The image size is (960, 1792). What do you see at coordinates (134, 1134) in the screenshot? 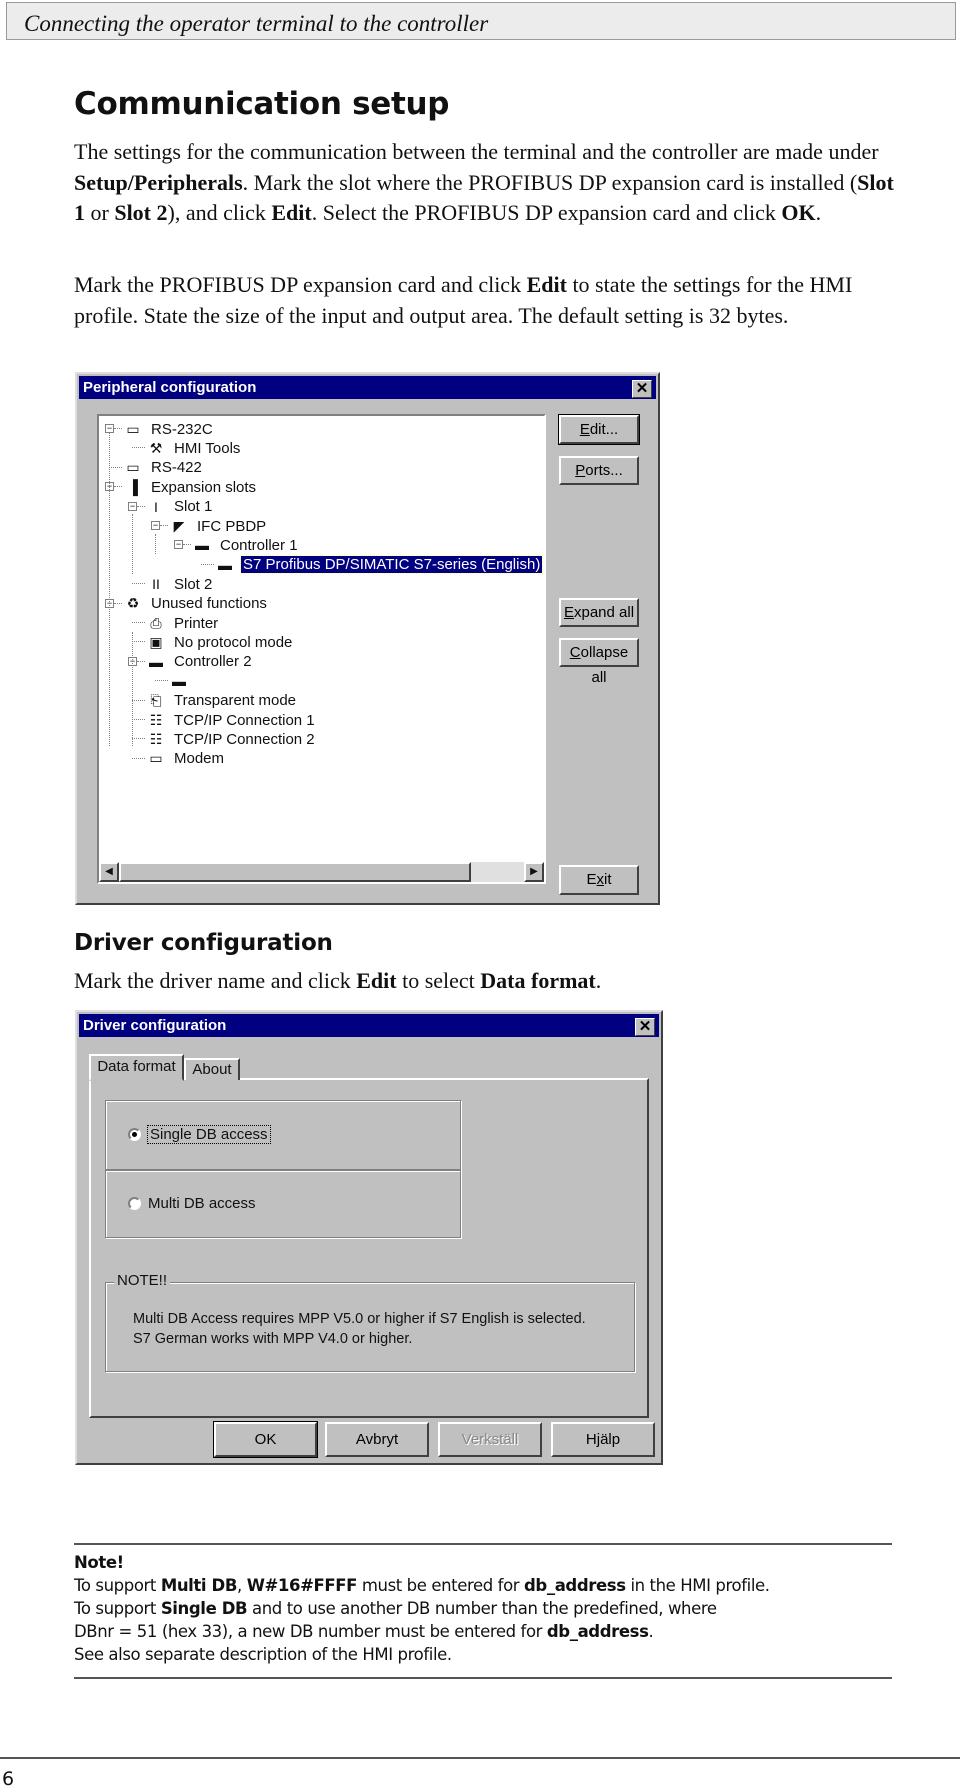
I see `radio-checked-icon` at bounding box center [134, 1134].